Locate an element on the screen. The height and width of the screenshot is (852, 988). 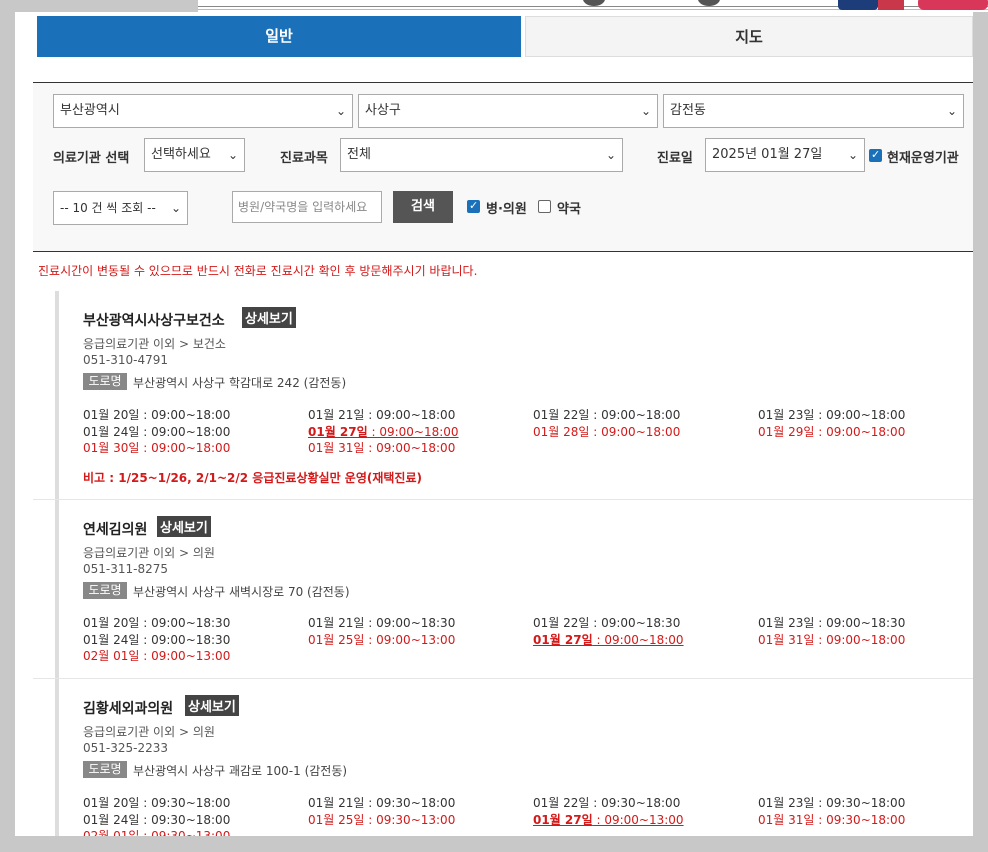
search-input: 병원/약국명을 입력하세요 is located at coordinates (307, 207).